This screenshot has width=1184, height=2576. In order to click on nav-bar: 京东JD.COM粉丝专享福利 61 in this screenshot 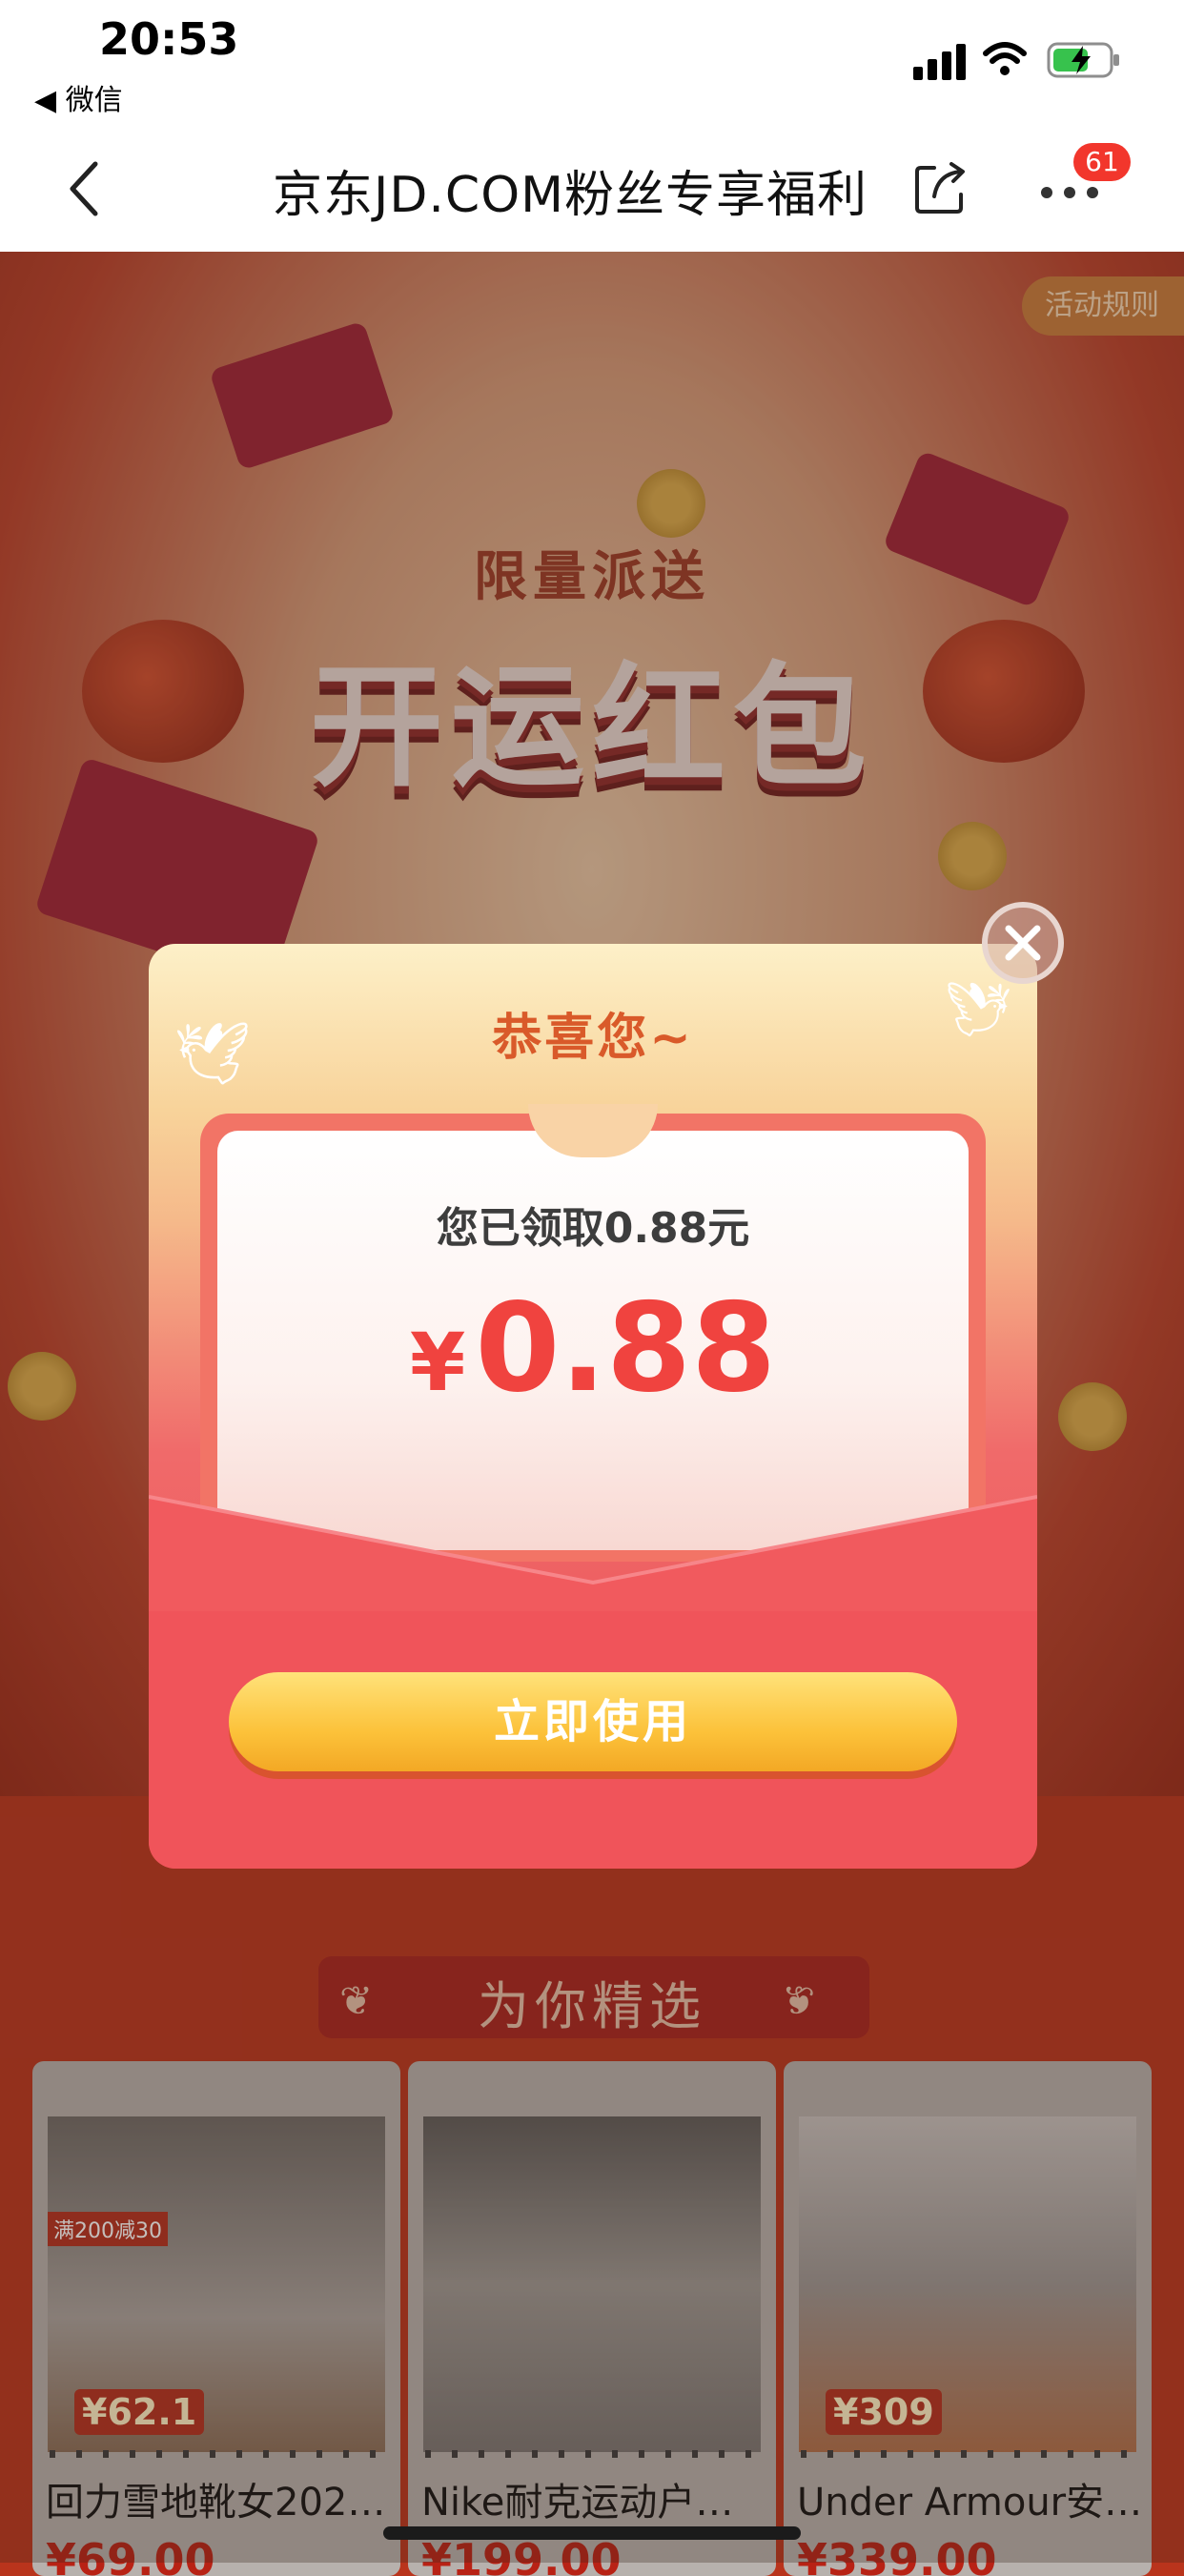, I will do `click(592, 188)`.